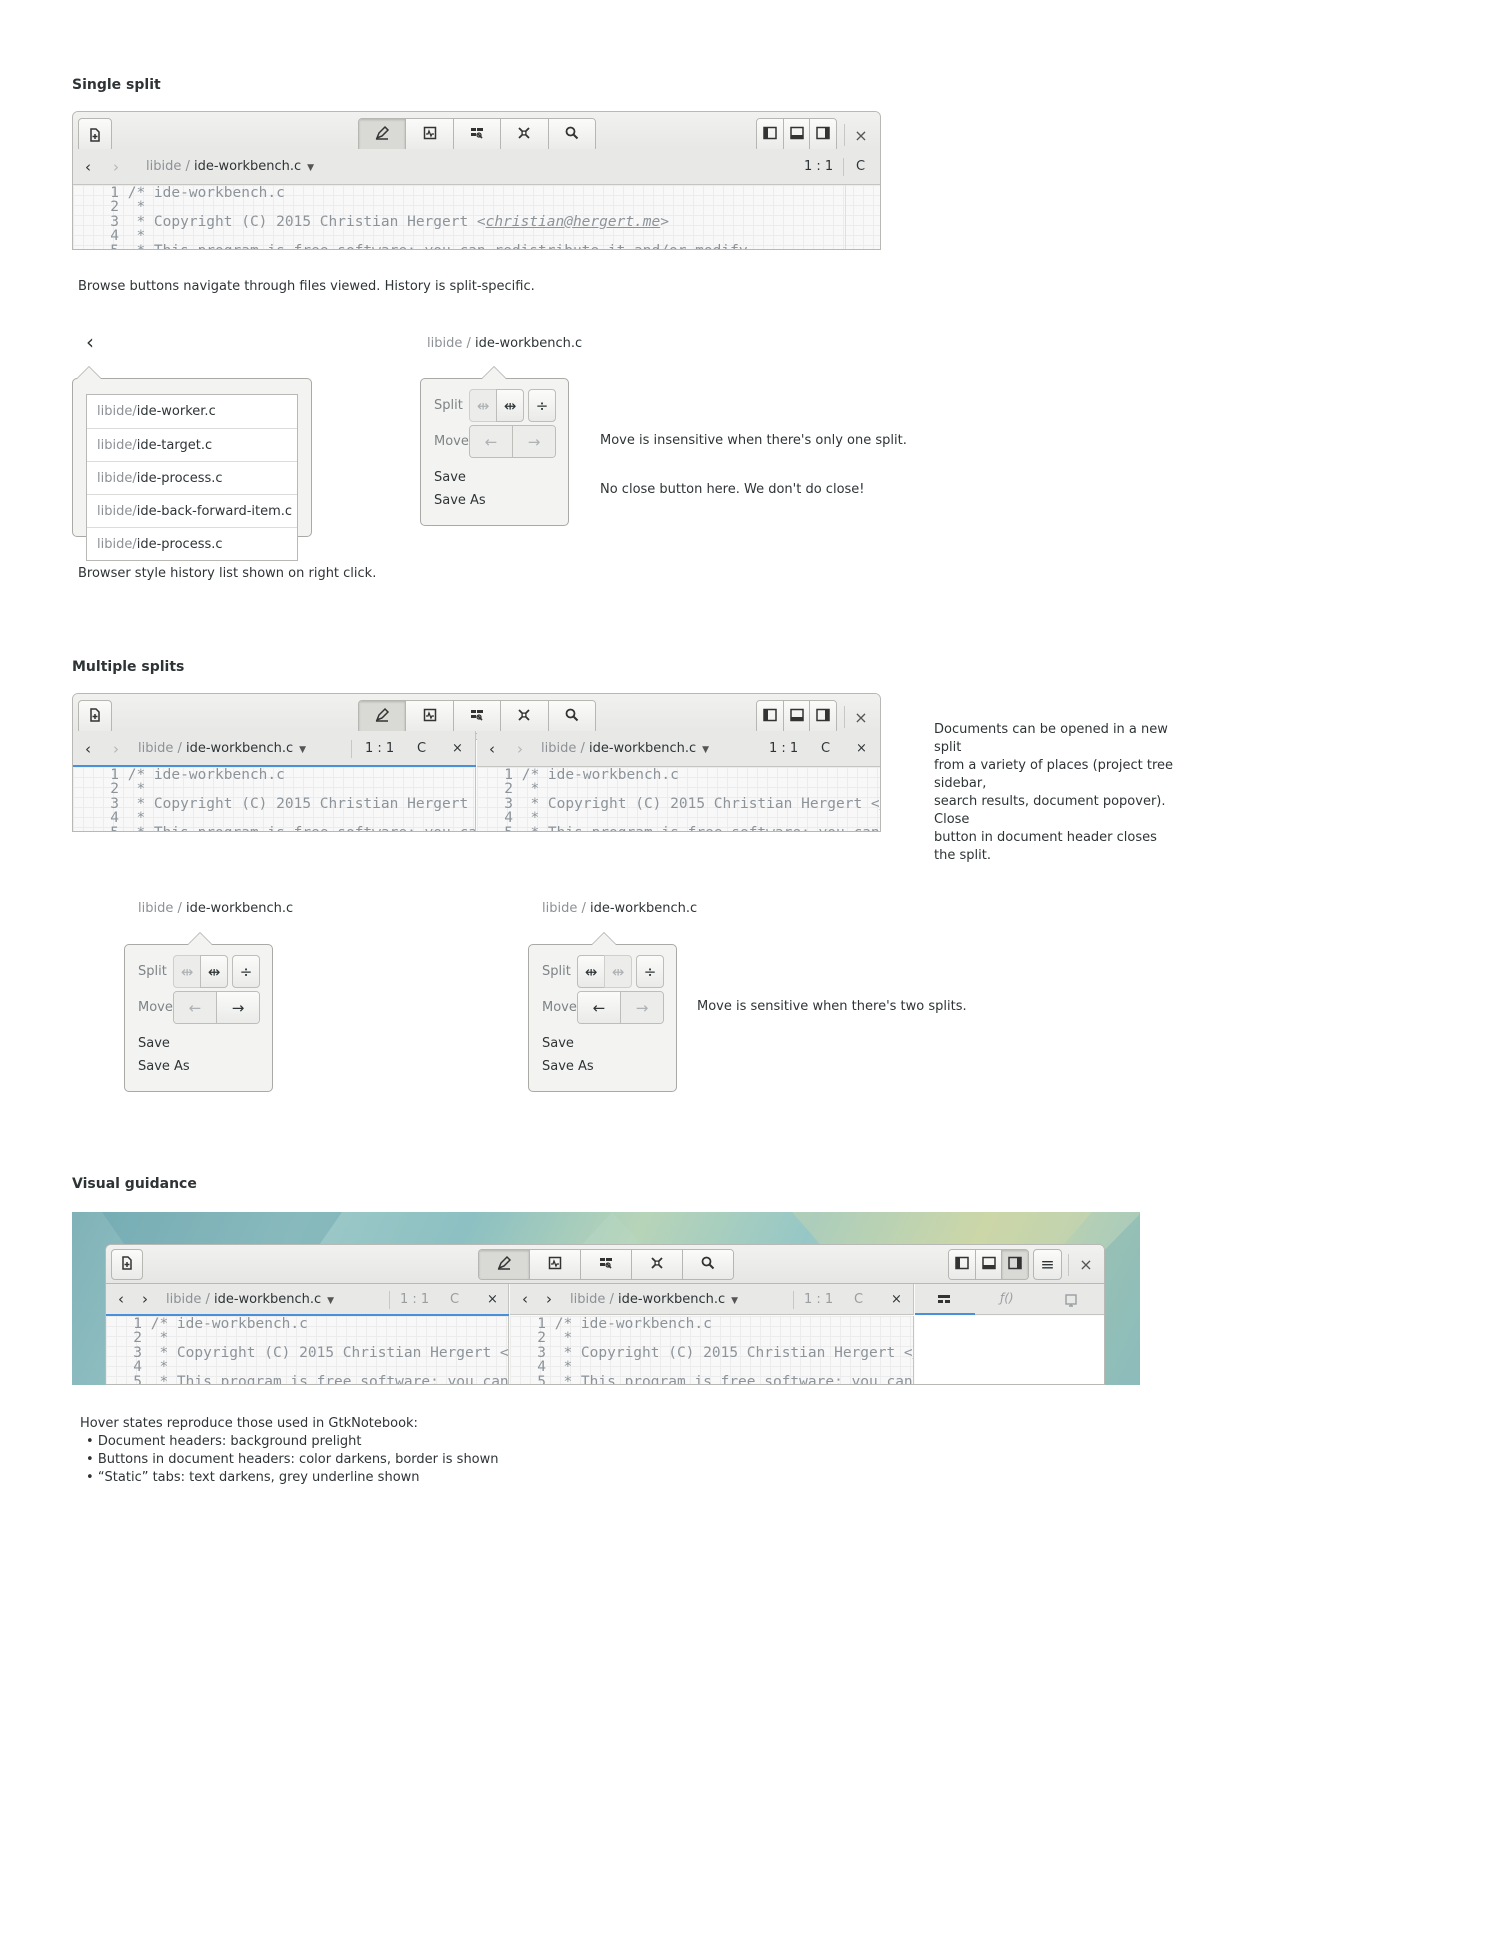 The width and height of the screenshot is (1500, 1940). What do you see at coordinates (1047, 1264) in the screenshot?
I see `menu-button: ≡` at bounding box center [1047, 1264].